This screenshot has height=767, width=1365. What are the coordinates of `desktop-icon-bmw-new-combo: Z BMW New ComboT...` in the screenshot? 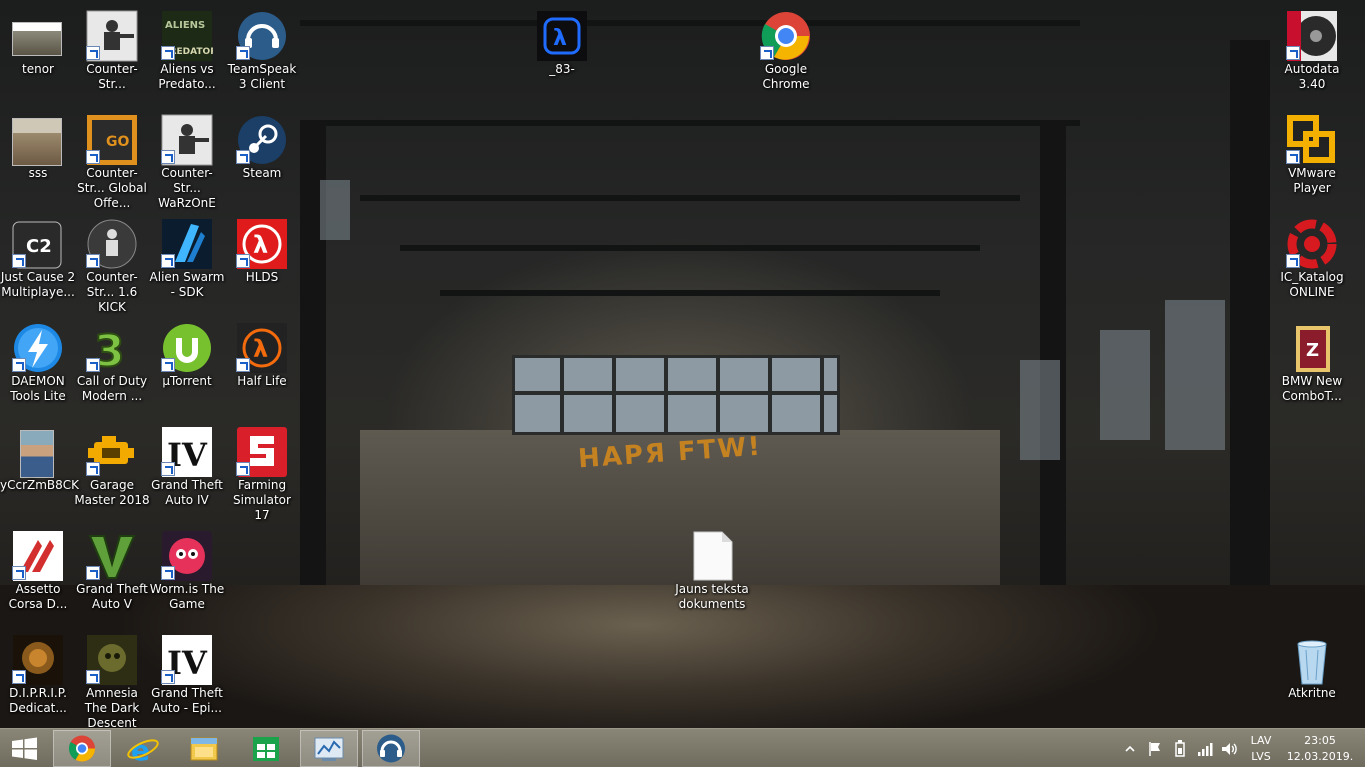 It's located at (1312, 366).